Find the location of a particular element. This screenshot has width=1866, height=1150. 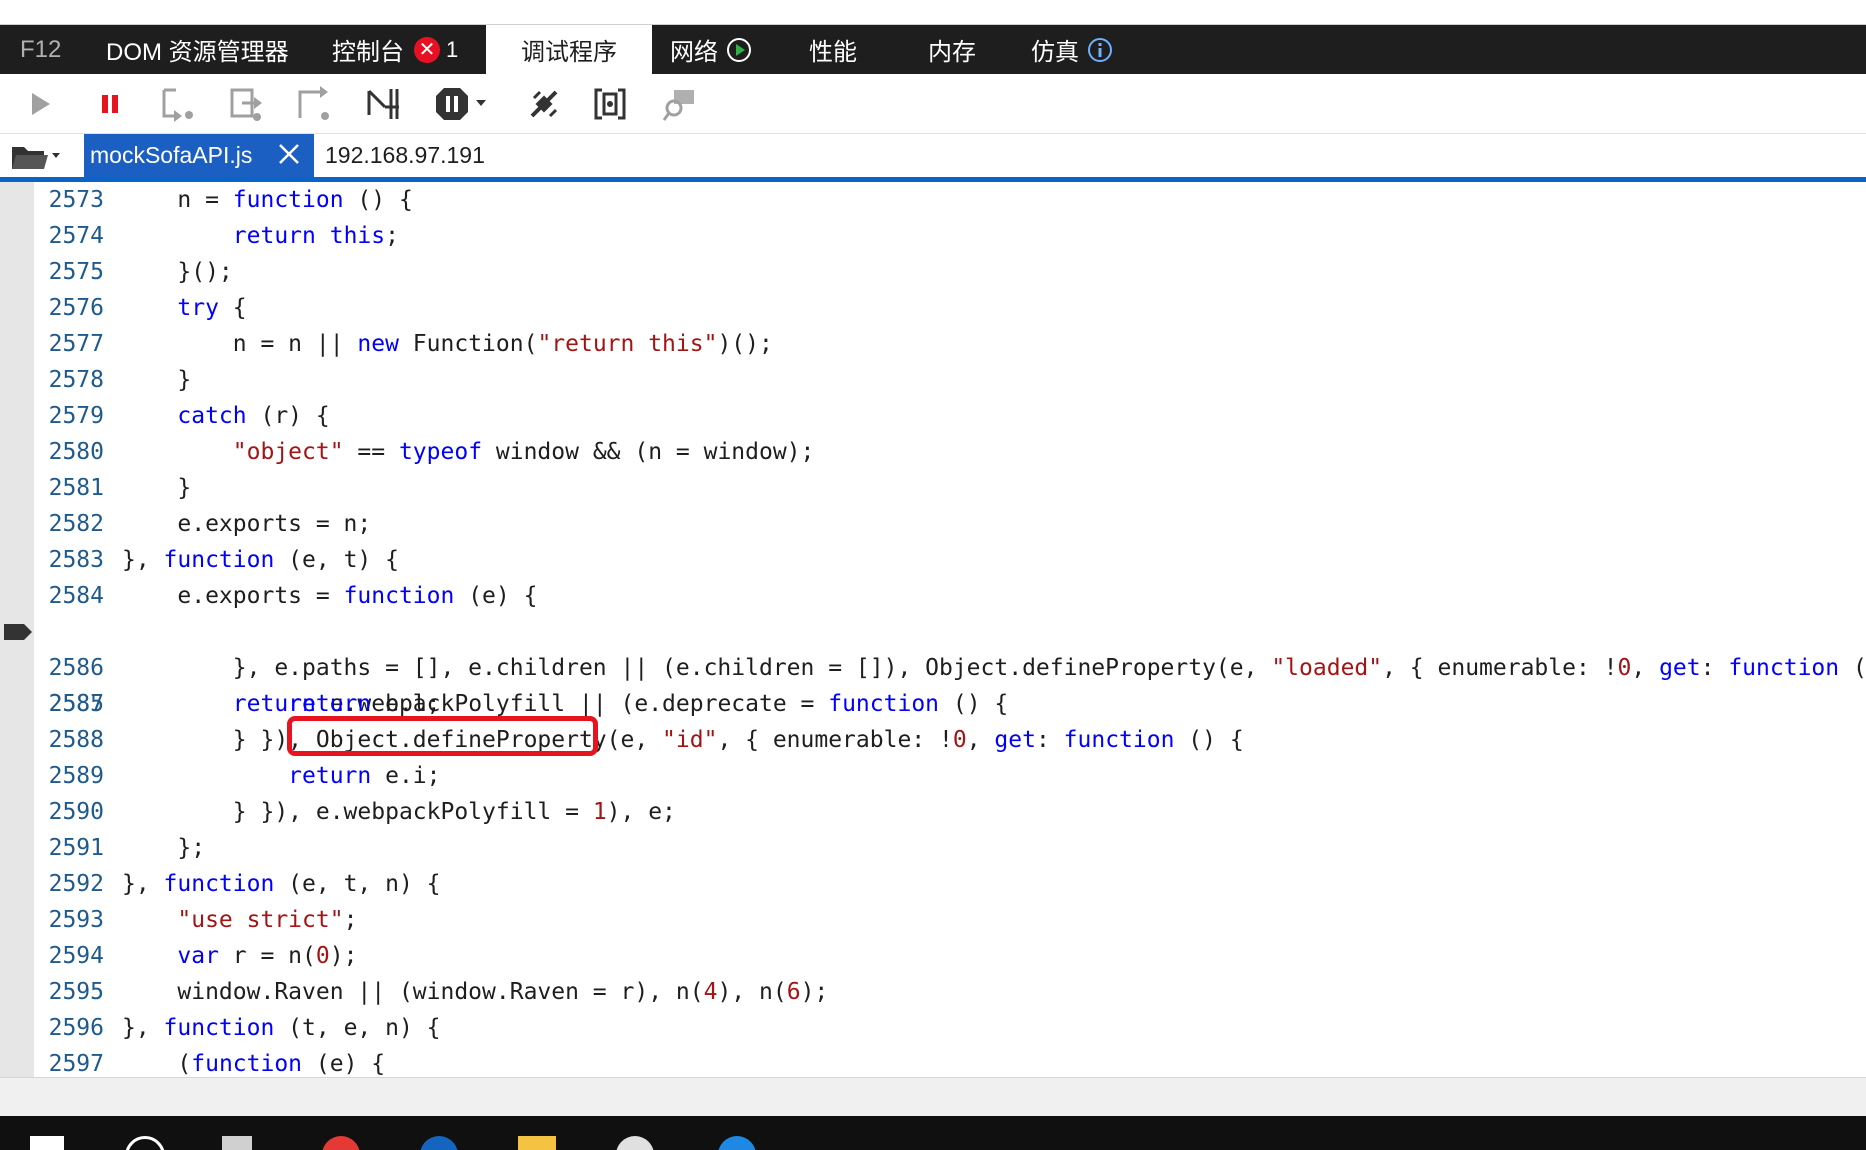

line-number: 2581 is located at coordinates (76, 488).